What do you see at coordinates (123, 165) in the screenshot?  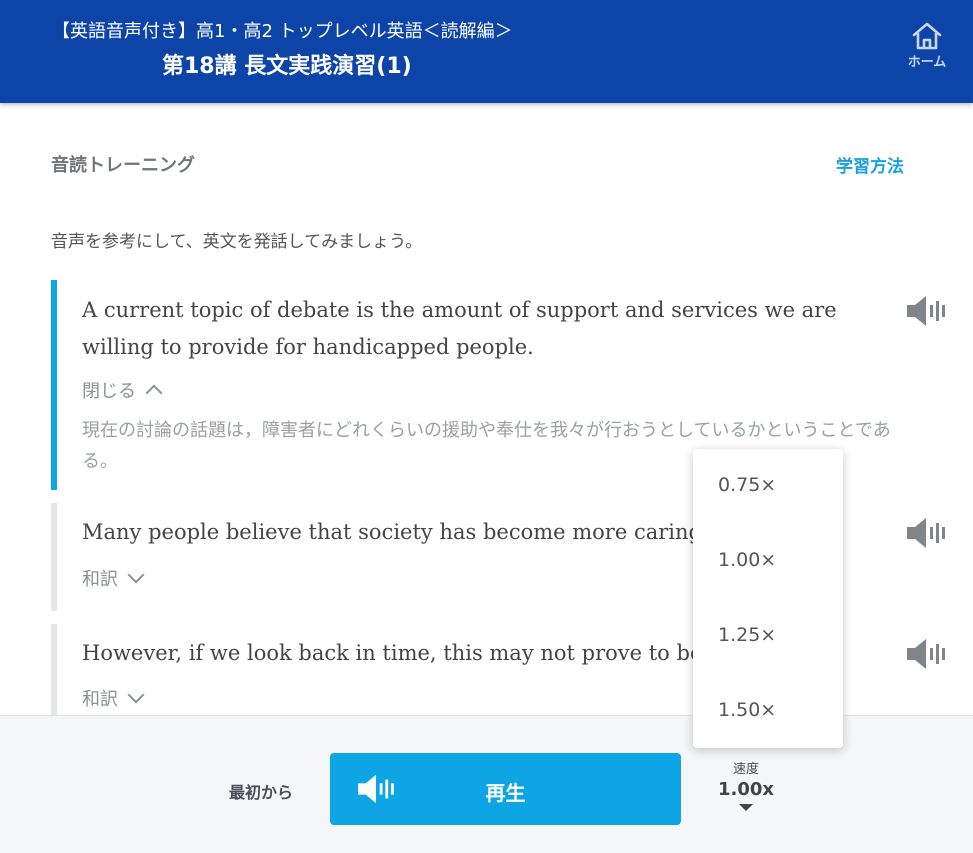 I see `section-title: 音読トレーニング` at bounding box center [123, 165].